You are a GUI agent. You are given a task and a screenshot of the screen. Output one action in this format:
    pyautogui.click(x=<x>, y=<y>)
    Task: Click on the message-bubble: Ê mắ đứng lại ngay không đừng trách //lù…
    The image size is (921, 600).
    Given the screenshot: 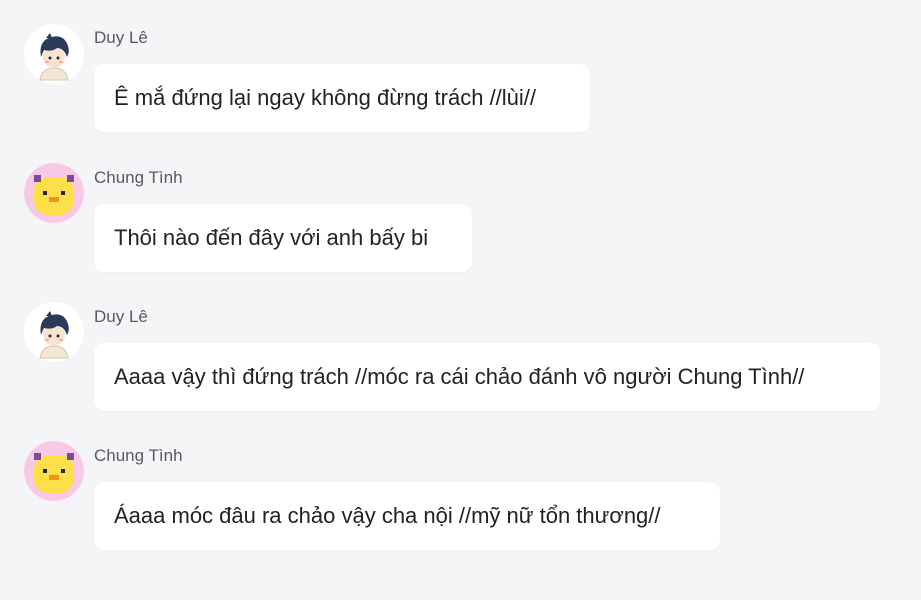 What is the action you would take?
    pyautogui.click(x=342, y=98)
    